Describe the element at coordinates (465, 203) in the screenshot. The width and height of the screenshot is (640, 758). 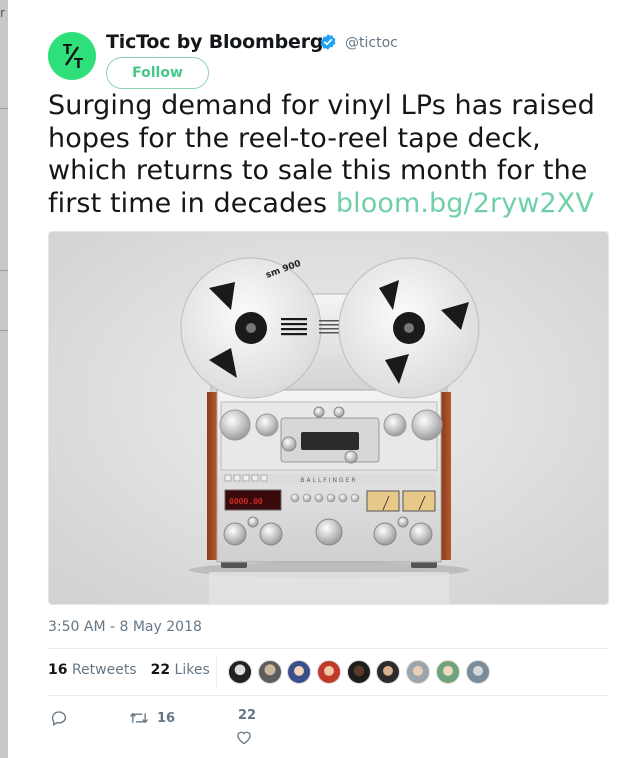
I see `tweet-link: bloom.bg/2ryw2XV` at that location.